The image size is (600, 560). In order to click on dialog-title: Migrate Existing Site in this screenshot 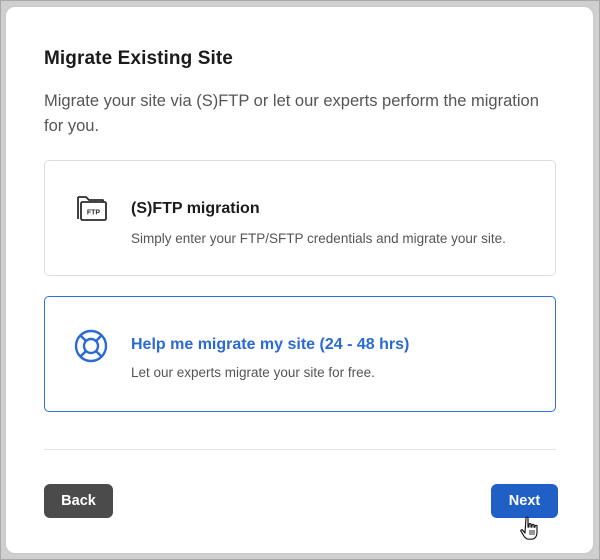, I will do `click(138, 58)`.